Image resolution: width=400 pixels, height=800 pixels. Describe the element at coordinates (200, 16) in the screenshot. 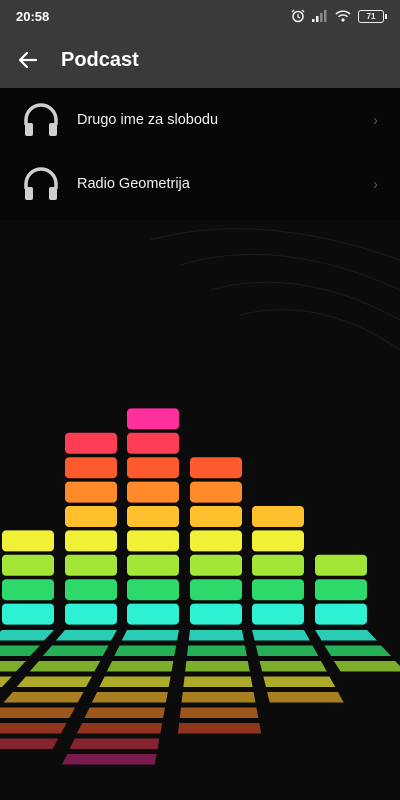

I see `status-bar: 20:58 71` at that location.